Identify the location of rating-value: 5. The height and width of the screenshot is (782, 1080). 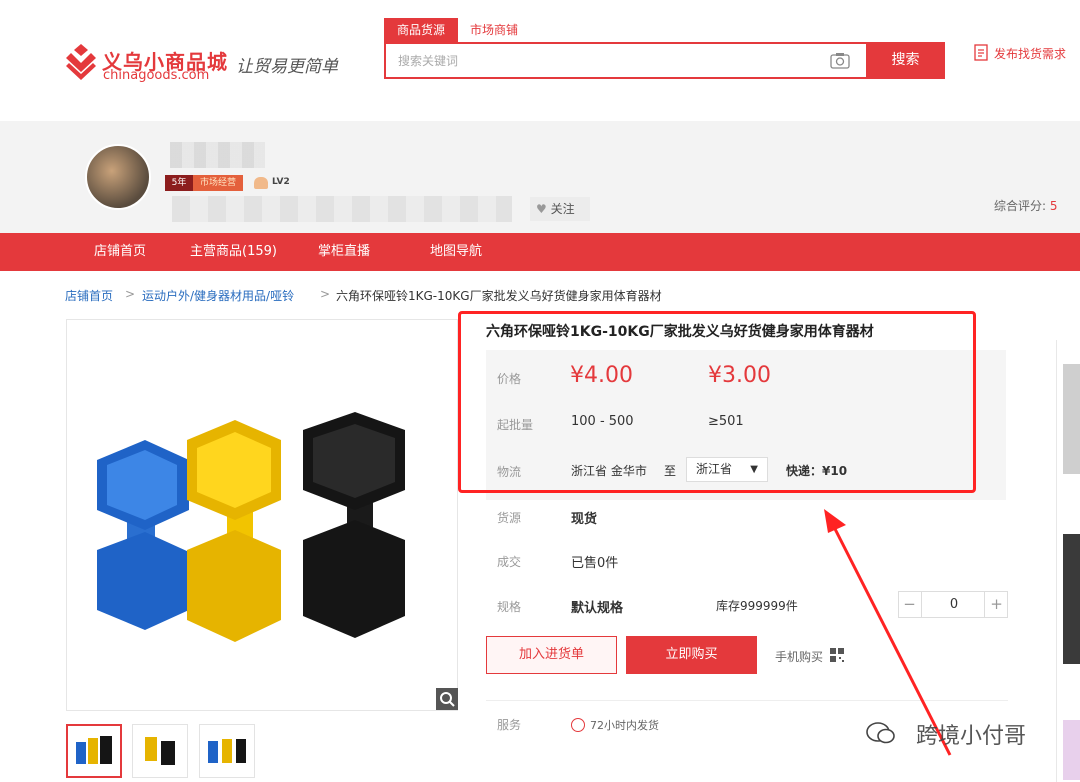
(1053, 206).